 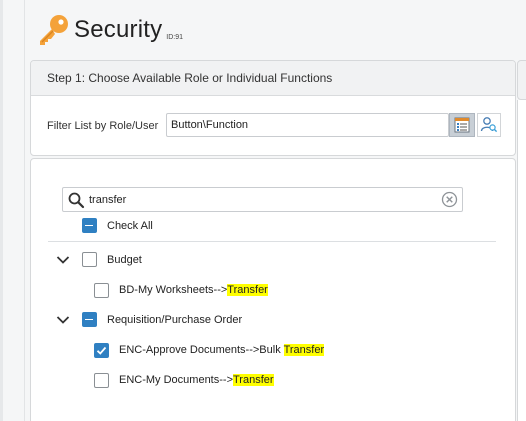 What do you see at coordinates (259, 199) in the screenshot?
I see `search-input` at bounding box center [259, 199].